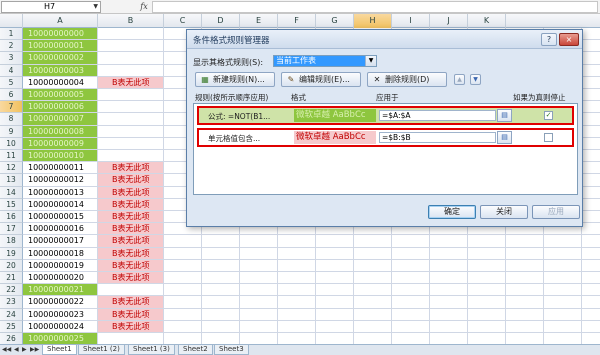 The image size is (600, 355). I want to click on cell-a: 10000000010, so click(60, 156).